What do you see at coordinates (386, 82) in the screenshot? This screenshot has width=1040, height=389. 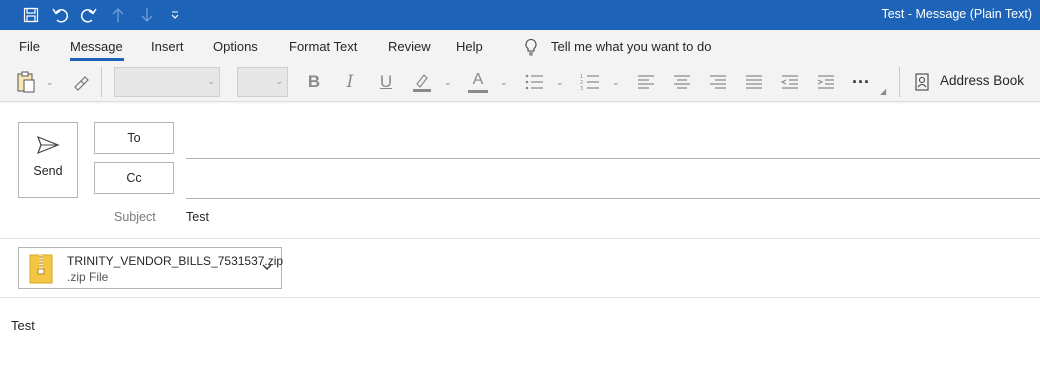 I see `underline-icon: U` at bounding box center [386, 82].